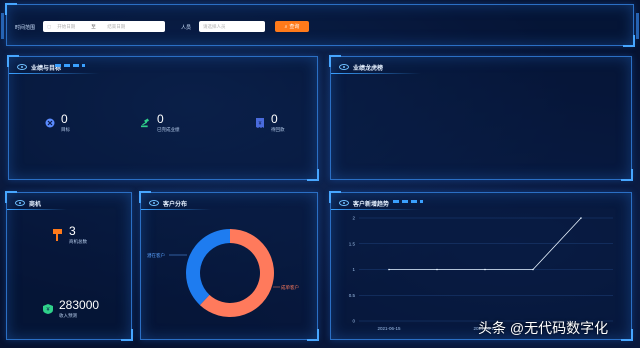 The width and height of the screenshot is (640, 348). I want to click on stat-completed: 0 已完成业绩, so click(160, 123).